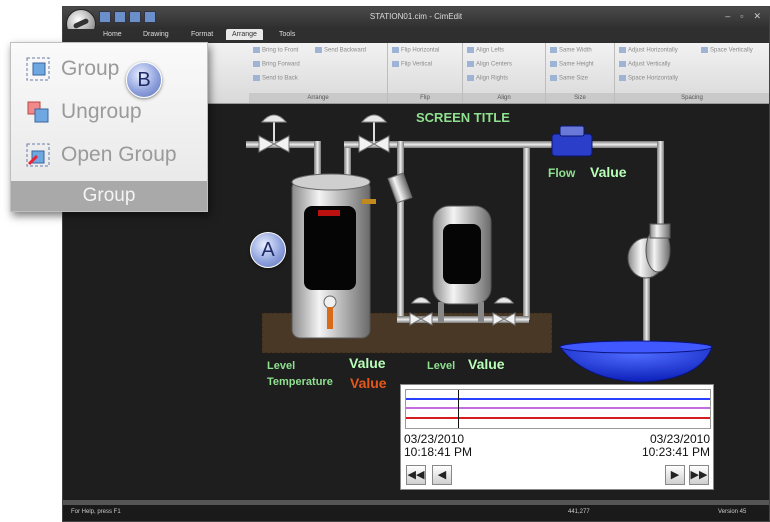 The height and width of the screenshot is (522, 770). What do you see at coordinates (699, 475) in the screenshot?
I see `trend-last-button: ▶▶` at bounding box center [699, 475].